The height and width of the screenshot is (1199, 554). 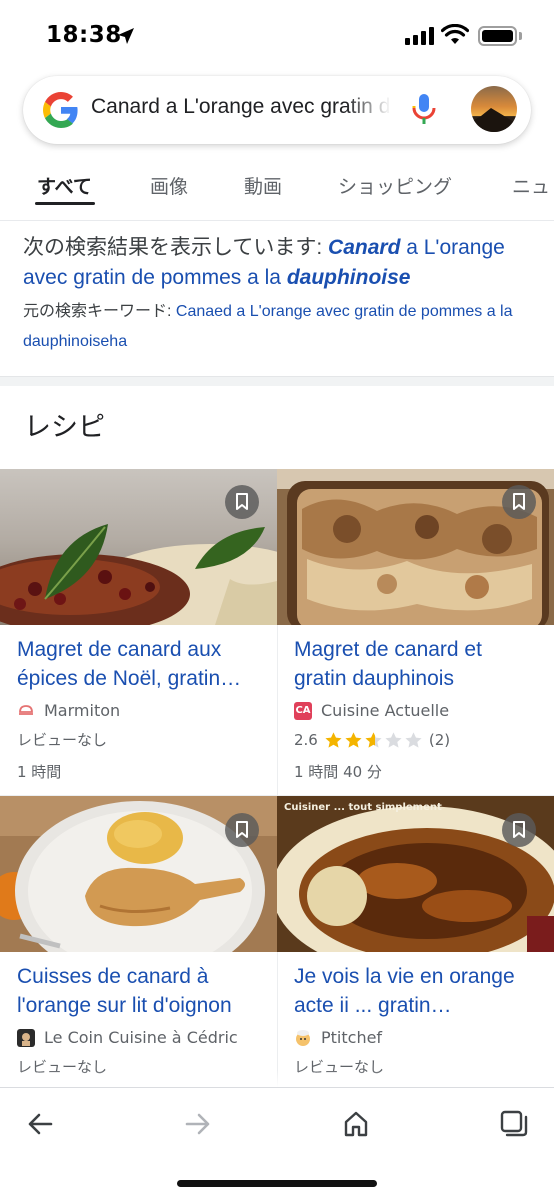 I want to click on location-arrow-icon, so click(x=126, y=36).